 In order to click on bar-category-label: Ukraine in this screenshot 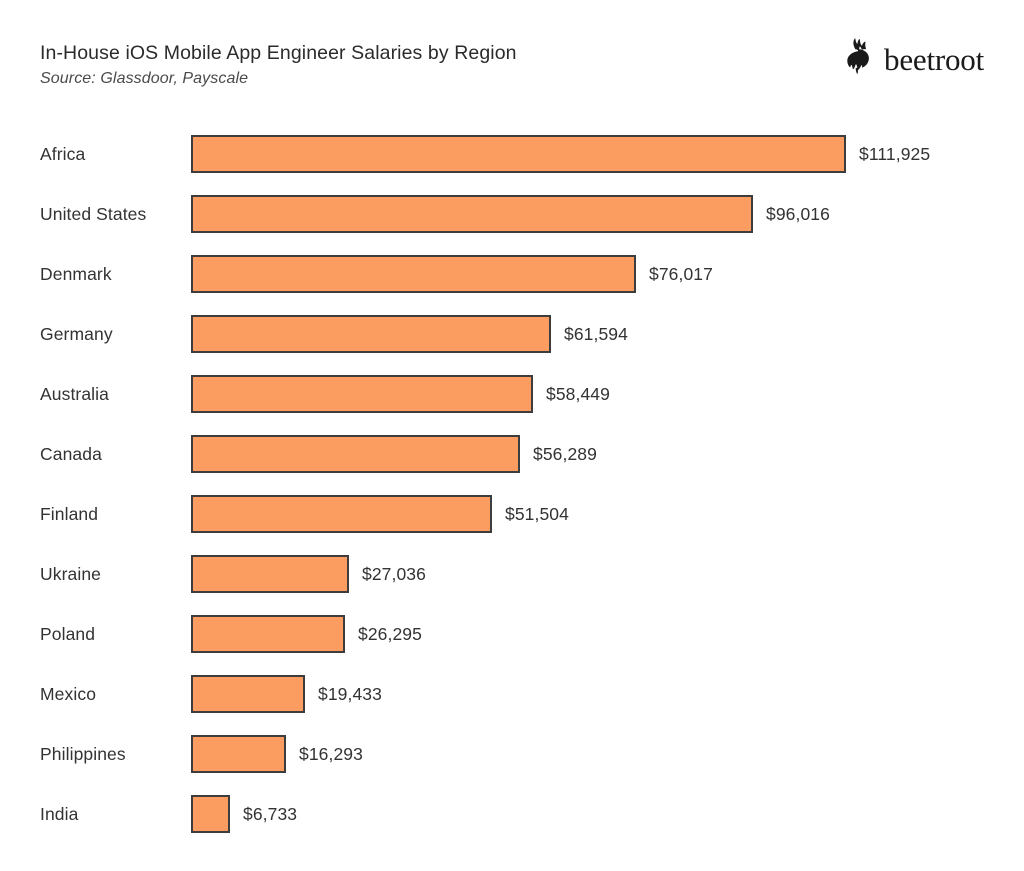, I will do `click(71, 574)`.